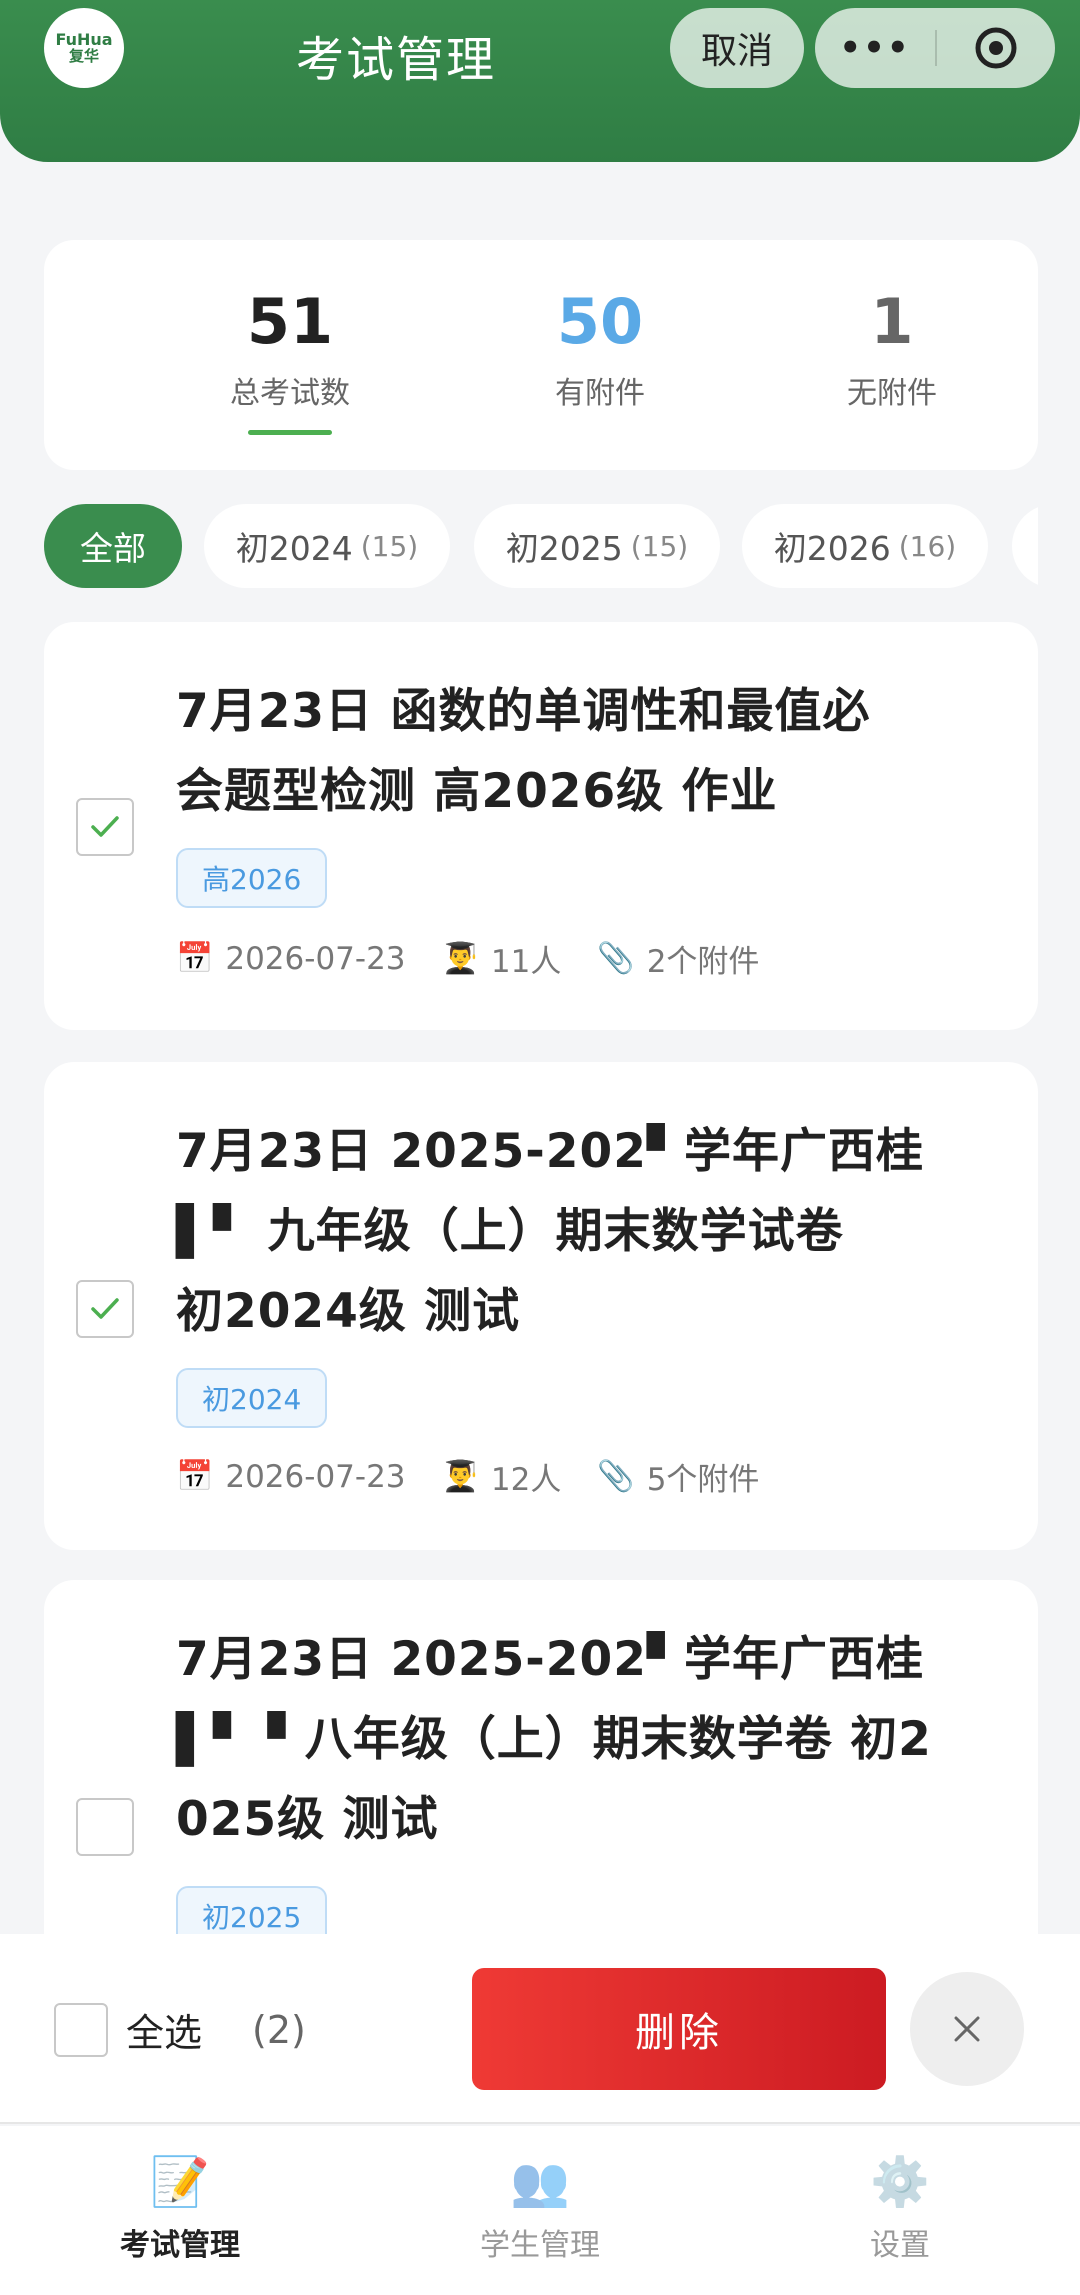  Describe the element at coordinates (526, 1480) in the screenshot. I see `exam-people: 12人` at that location.